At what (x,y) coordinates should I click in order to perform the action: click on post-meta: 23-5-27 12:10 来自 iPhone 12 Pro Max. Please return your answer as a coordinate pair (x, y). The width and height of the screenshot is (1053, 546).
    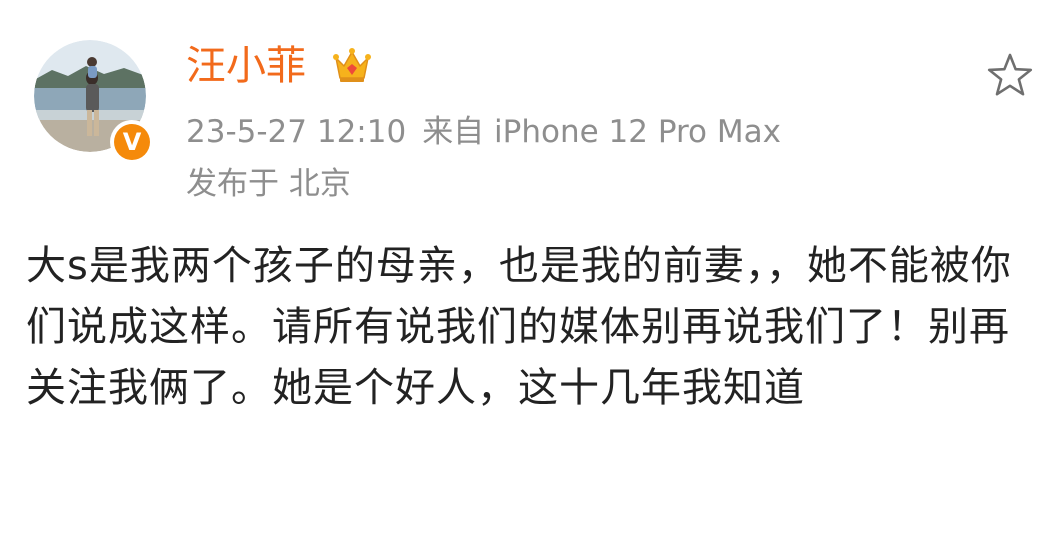
    Looking at the image, I should click on (491, 132).